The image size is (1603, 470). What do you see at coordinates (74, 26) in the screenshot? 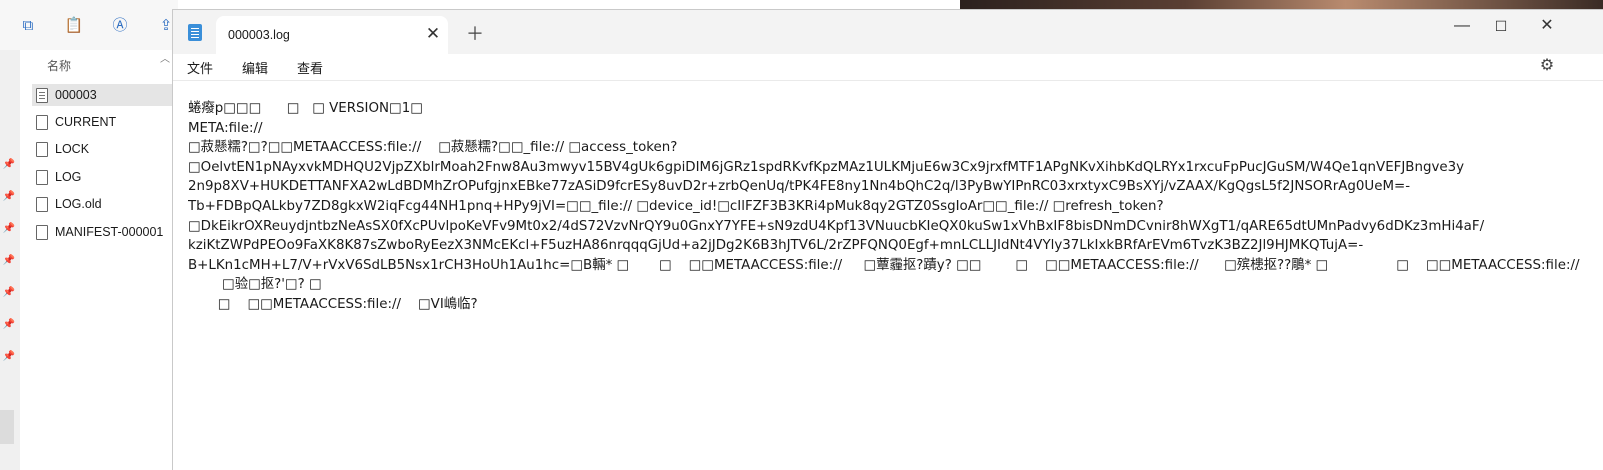
I see `paste-icon: 📋` at bounding box center [74, 26].